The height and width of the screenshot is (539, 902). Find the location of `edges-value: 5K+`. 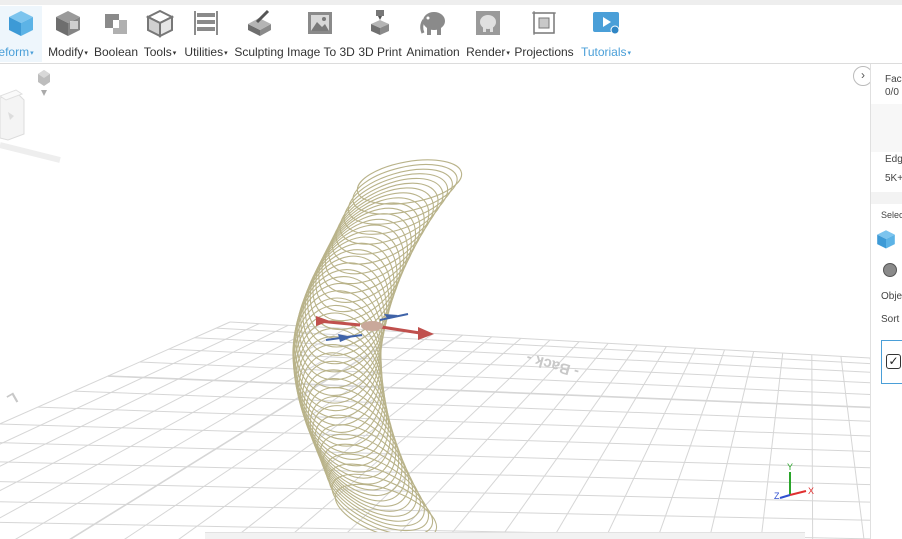

edges-value: 5K+ is located at coordinates (893, 178).